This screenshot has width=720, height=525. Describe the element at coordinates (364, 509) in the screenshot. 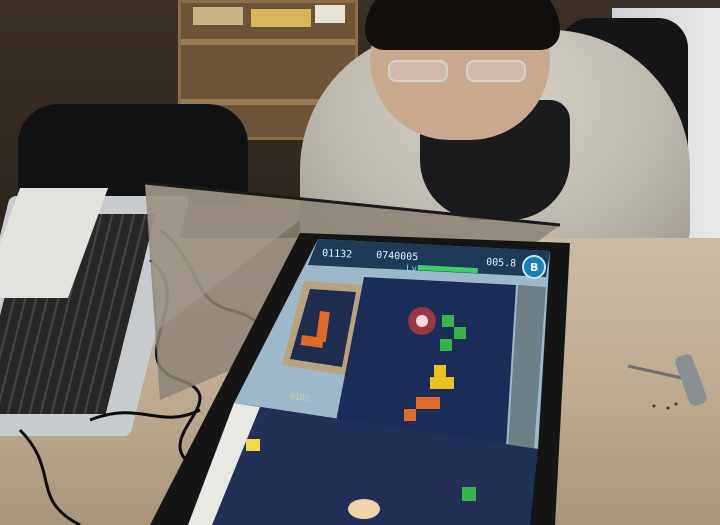

I see `lower-explosion` at that location.